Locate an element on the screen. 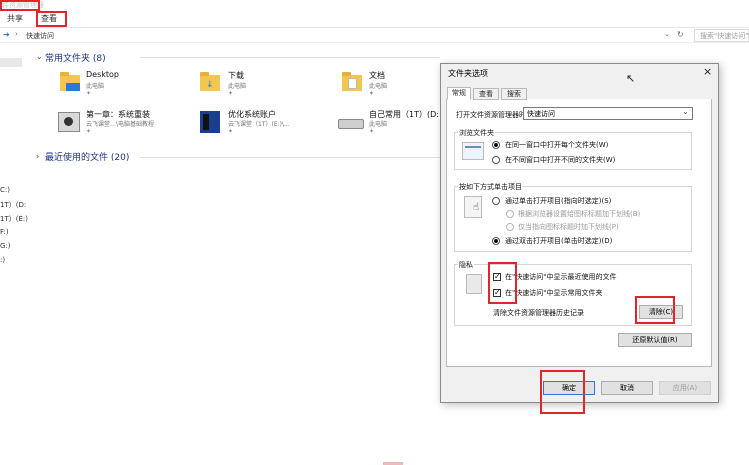 This screenshot has width=749, height=465. sidebar-selected-item is located at coordinates (11, 62).